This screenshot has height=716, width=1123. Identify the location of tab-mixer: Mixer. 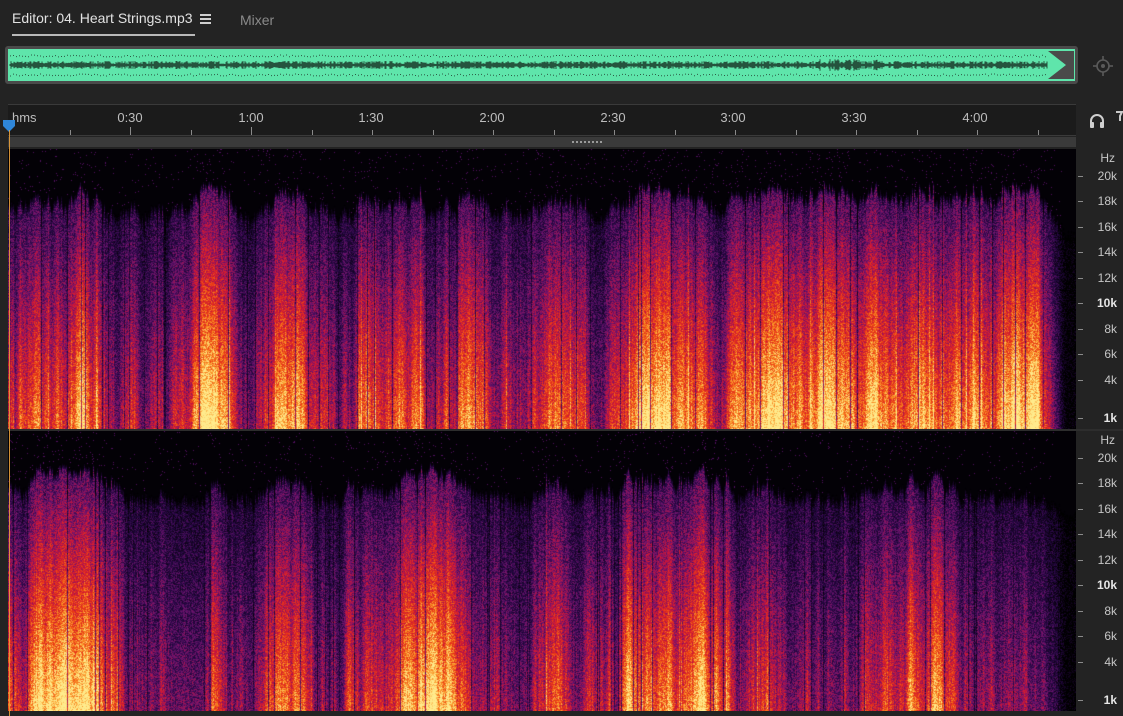
(257, 20).